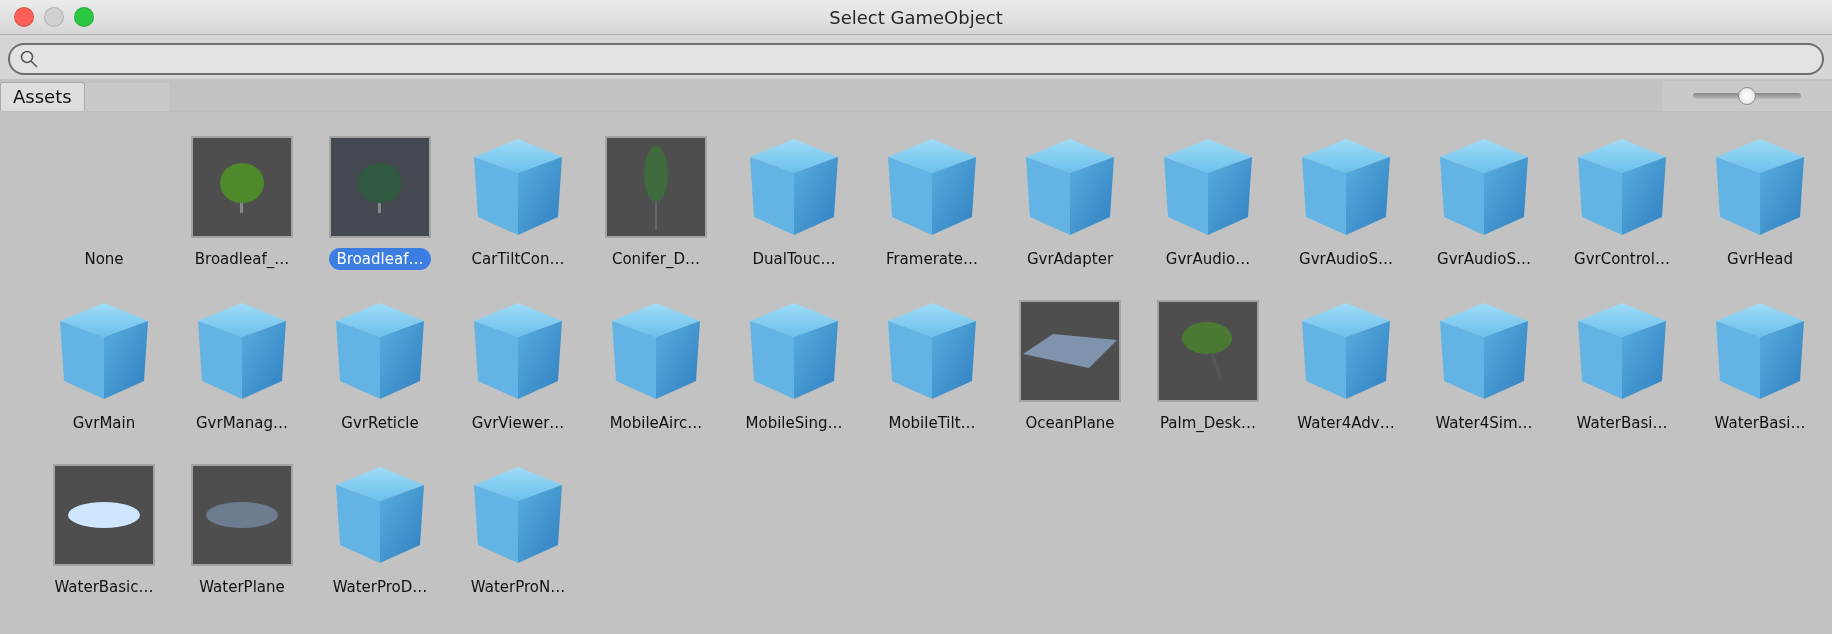 Image resolution: width=1832 pixels, height=634 pixels. I want to click on asset-label: GvrReticle, so click(380, 423).